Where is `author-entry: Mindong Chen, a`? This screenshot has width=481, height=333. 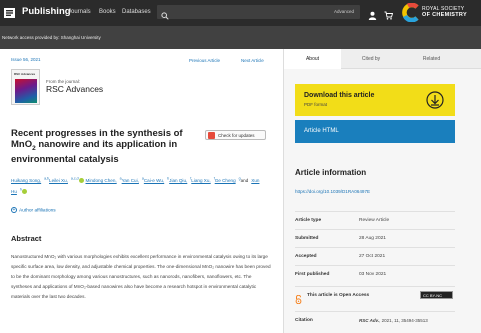
author-entry: Mindong Chen, a is located at coordinates (104, 179).